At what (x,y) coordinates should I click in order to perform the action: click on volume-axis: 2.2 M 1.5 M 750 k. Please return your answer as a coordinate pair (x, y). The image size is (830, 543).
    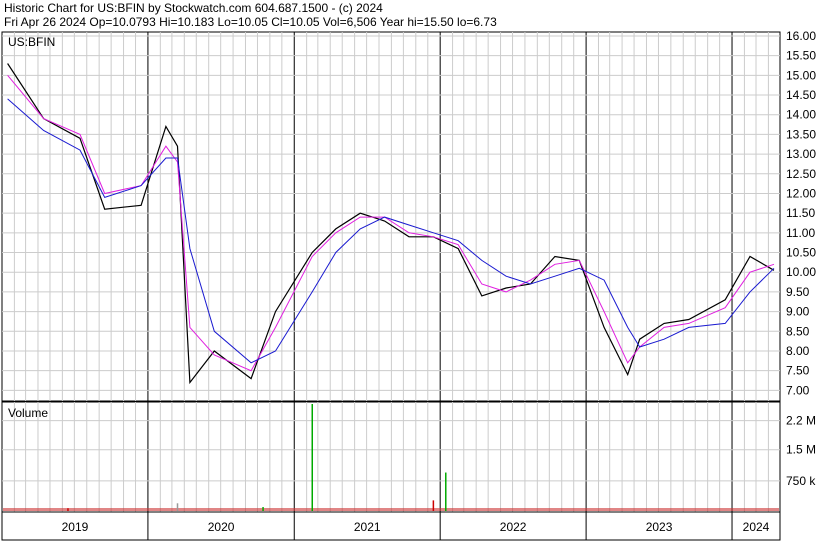
    Looking at the image, I should click on (801, 451).